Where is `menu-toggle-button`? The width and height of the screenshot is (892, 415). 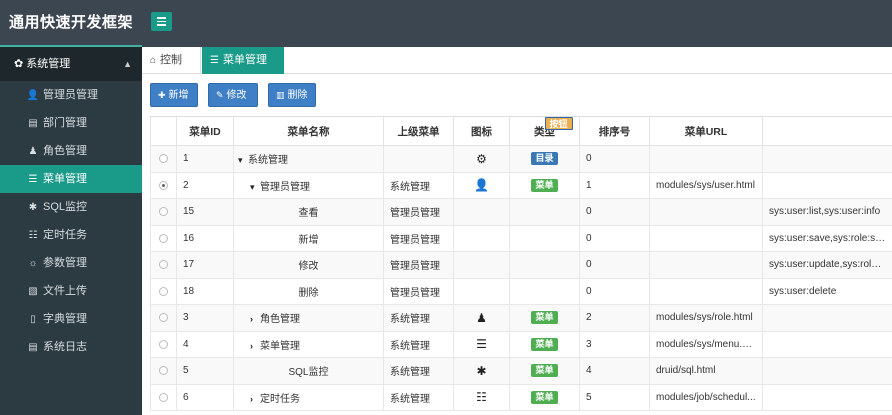 menu-toggle-button is located at coordinates (161, 21).